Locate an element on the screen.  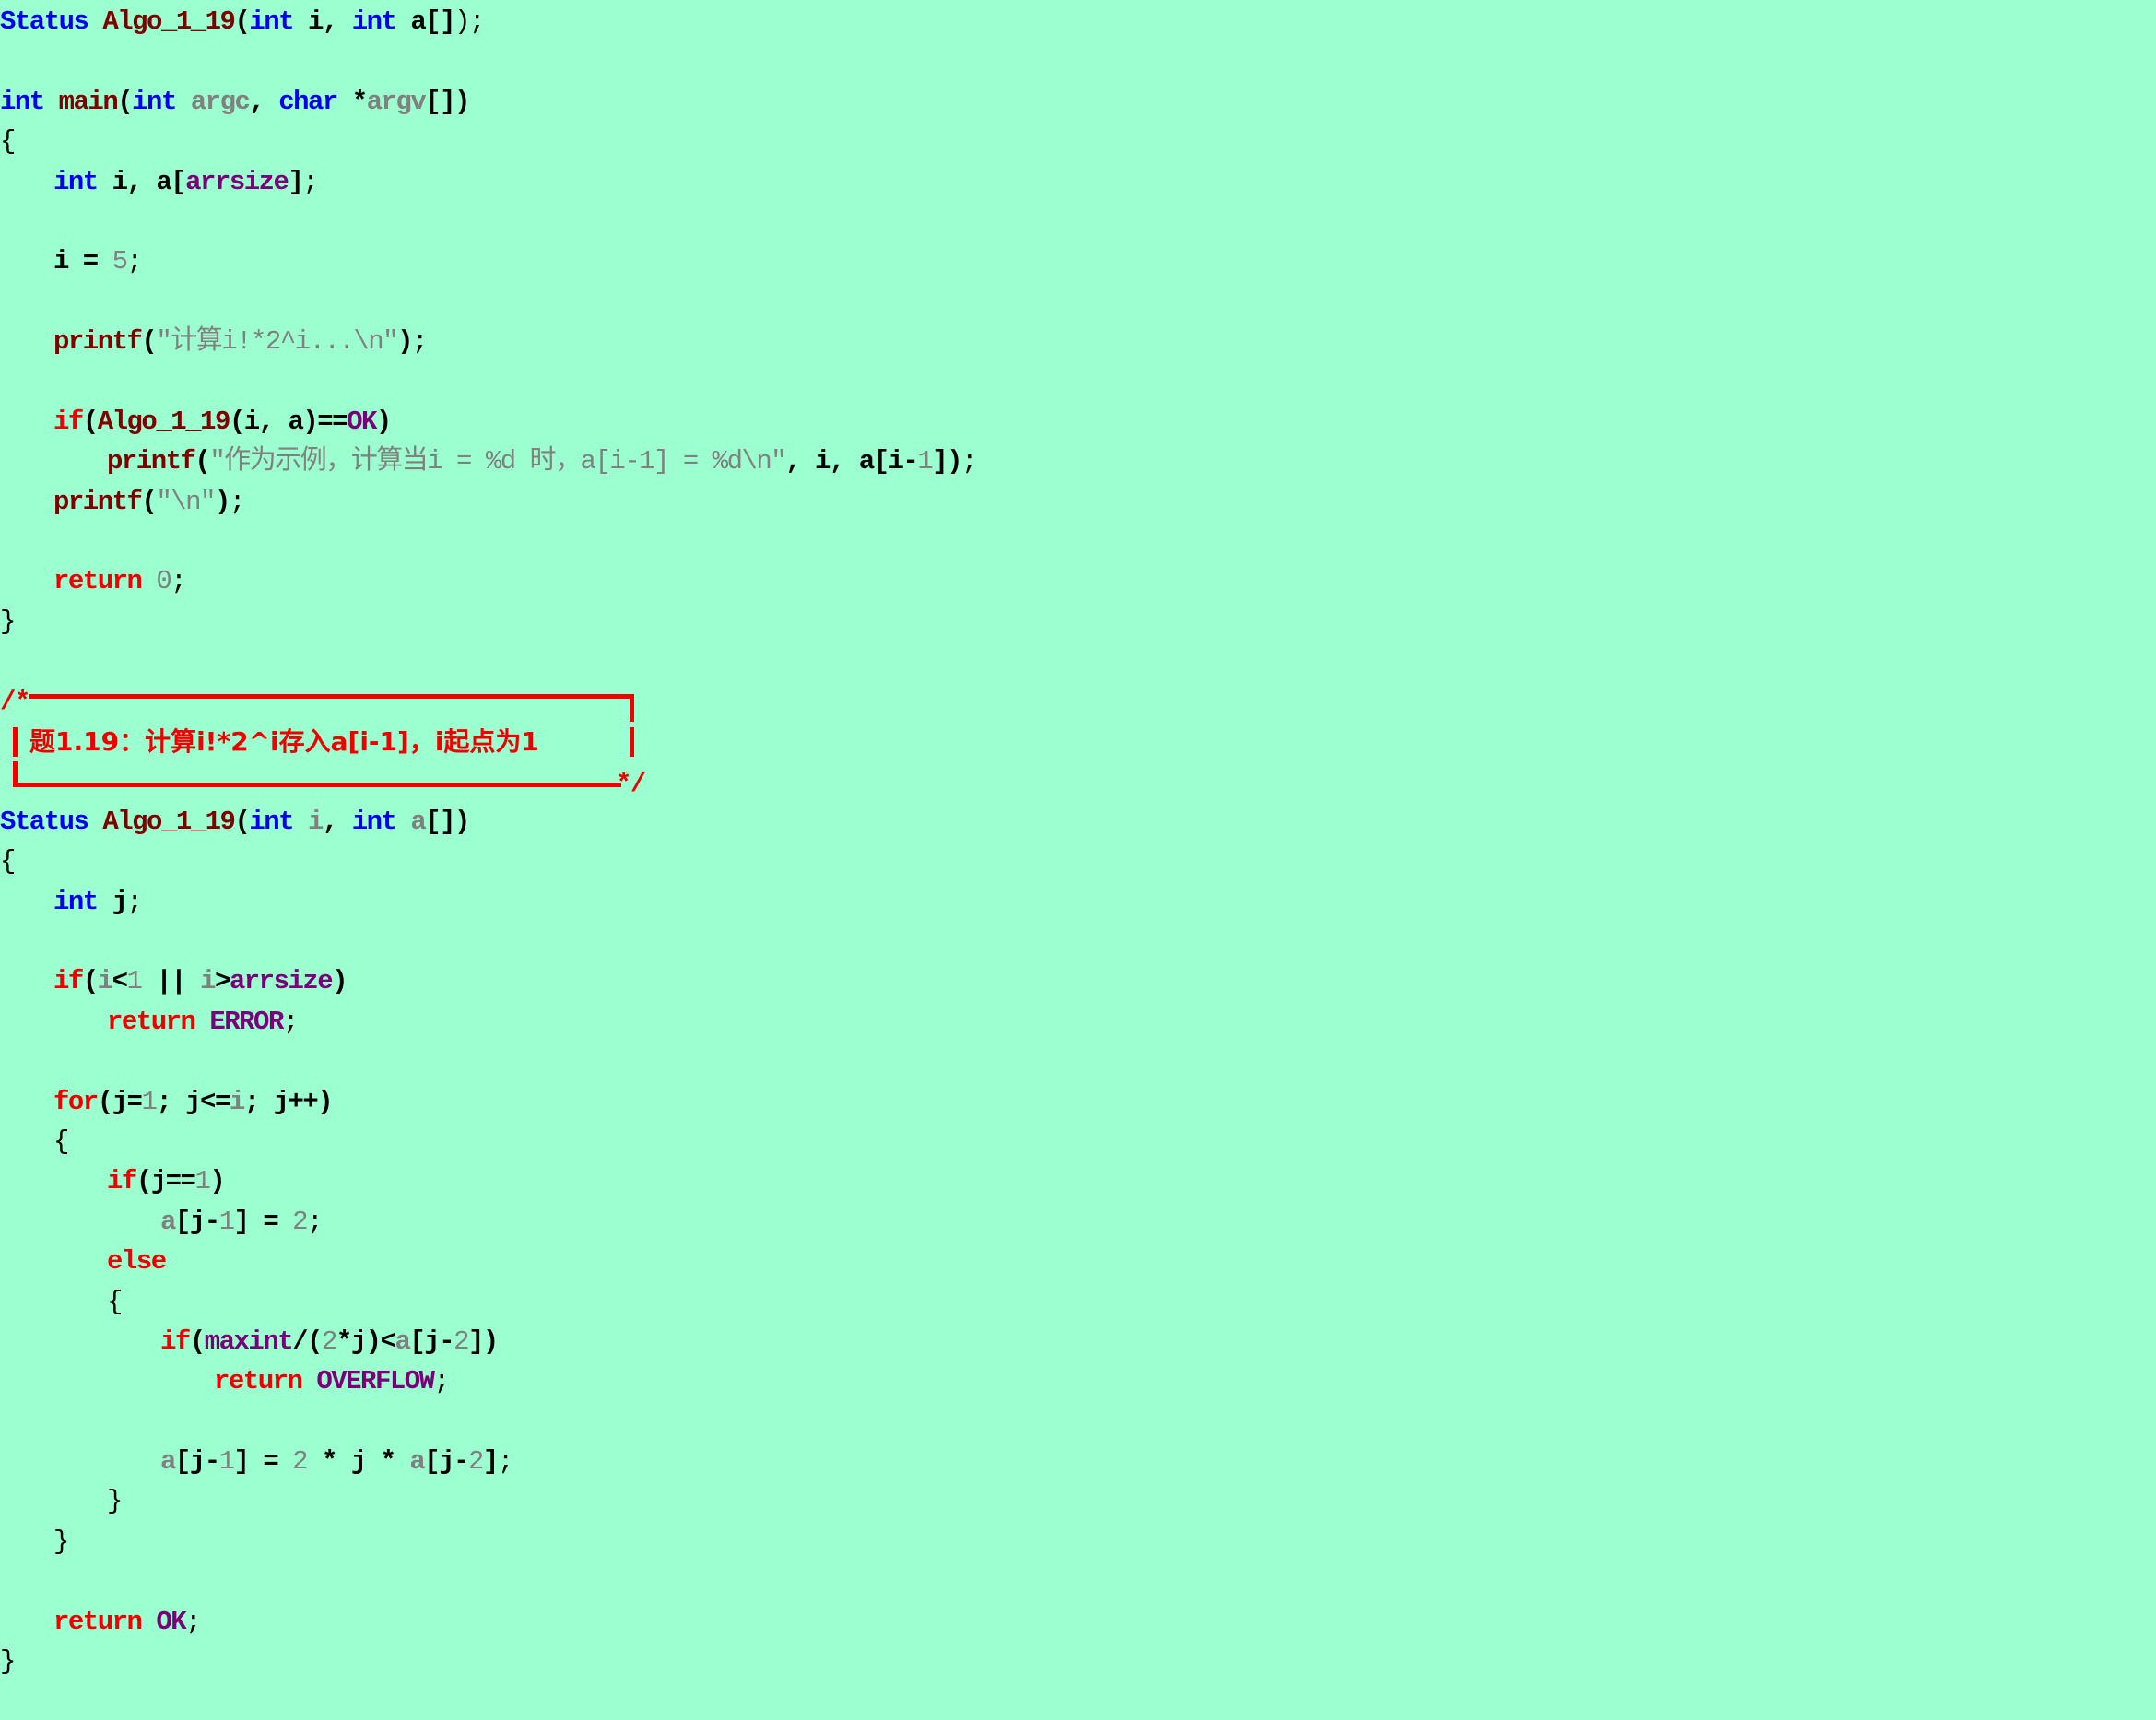
token-number: 2 is located at coordinates (300, 1222).